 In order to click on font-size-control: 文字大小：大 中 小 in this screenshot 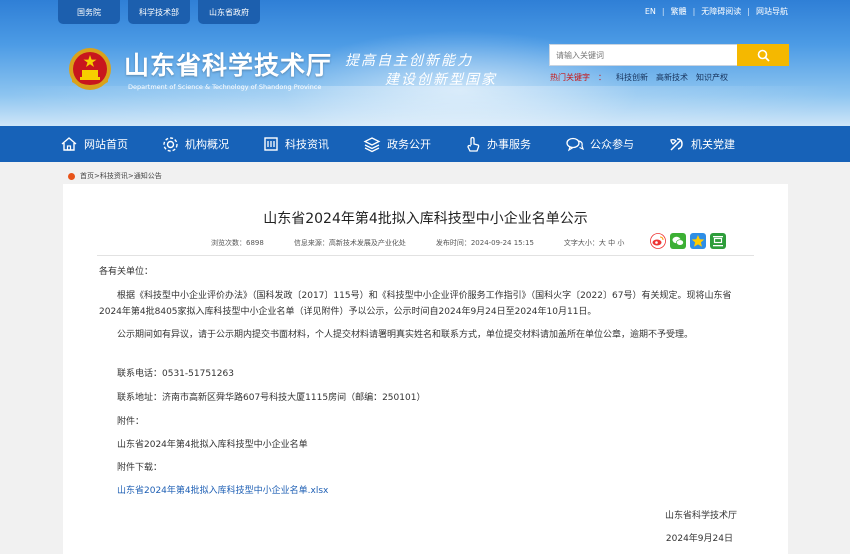, I will do `click(594, 243)`.